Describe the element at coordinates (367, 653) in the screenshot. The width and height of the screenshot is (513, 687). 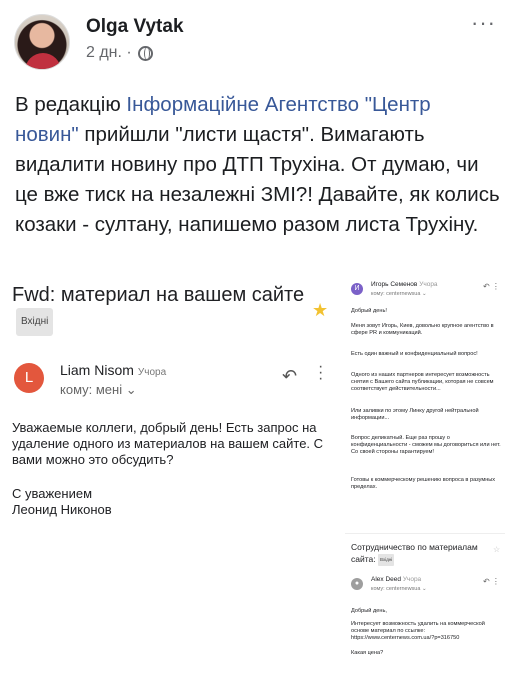
I see `side2-p3: Какая цена?` at that location.